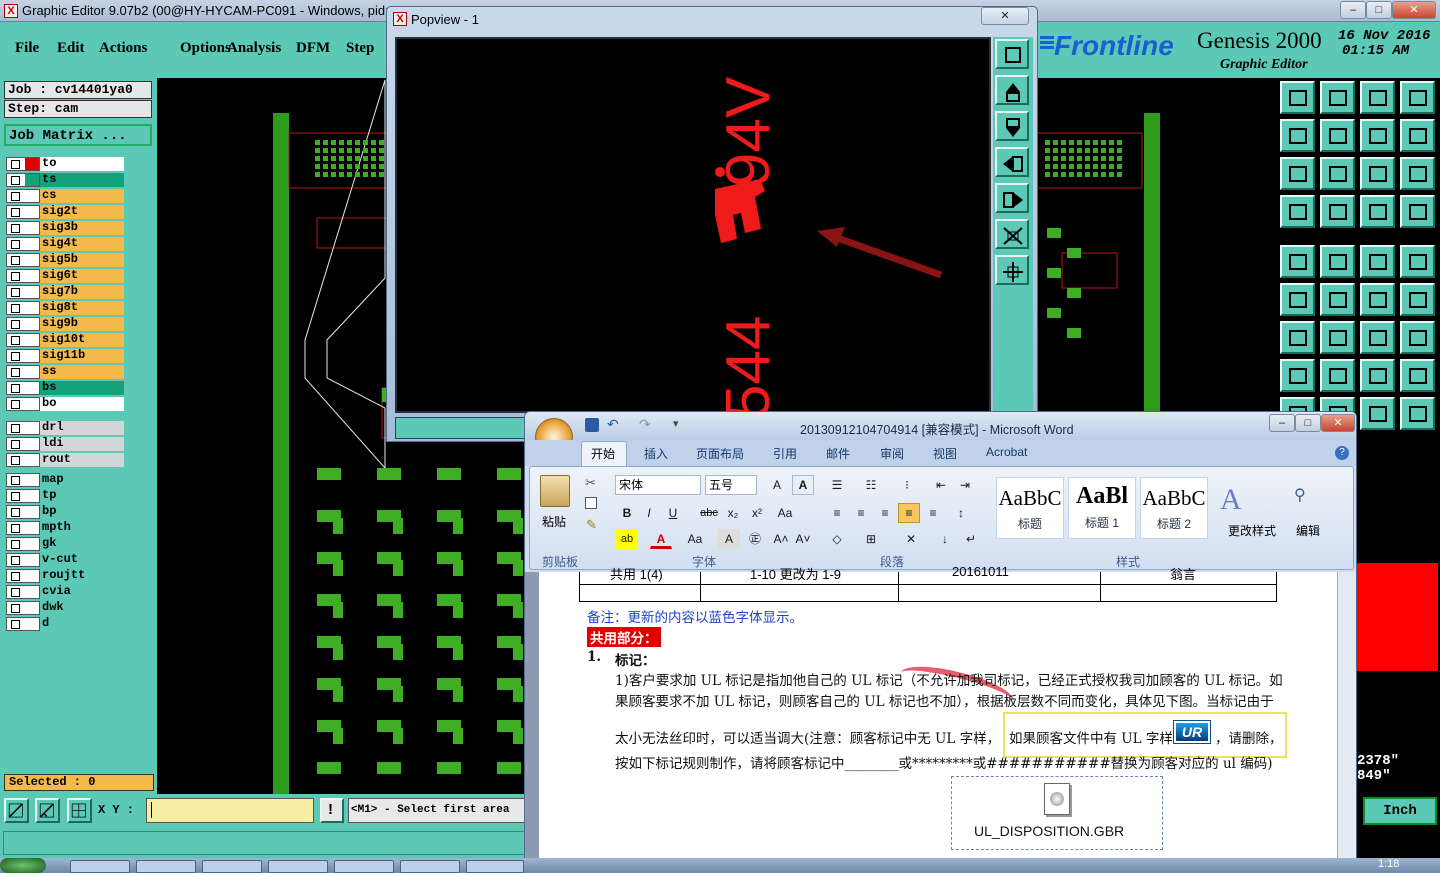 This screenshot has width=1440, height=873. I want to click on menu-actions: Actions, so click(123, 48).